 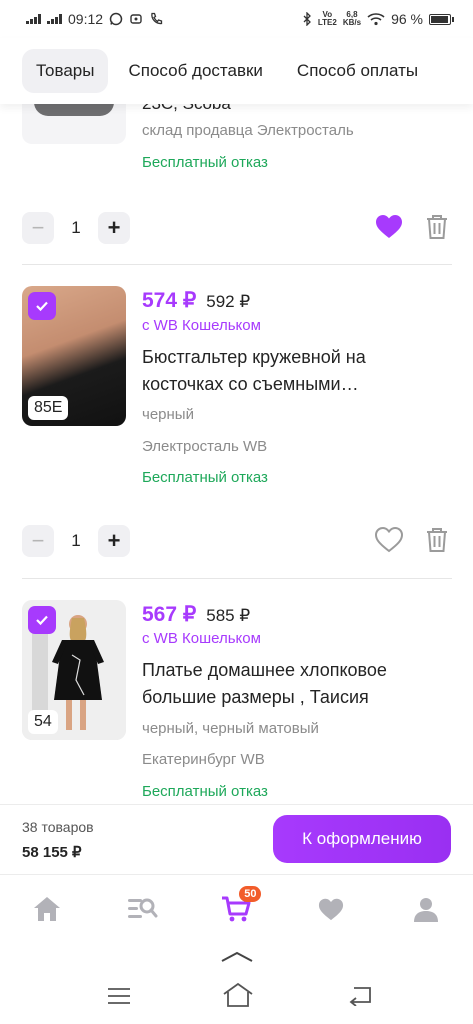 What do you see at coordinates (157, 18) in the screenshot?
I see `phone-icon` at bounding box center [157, 18].